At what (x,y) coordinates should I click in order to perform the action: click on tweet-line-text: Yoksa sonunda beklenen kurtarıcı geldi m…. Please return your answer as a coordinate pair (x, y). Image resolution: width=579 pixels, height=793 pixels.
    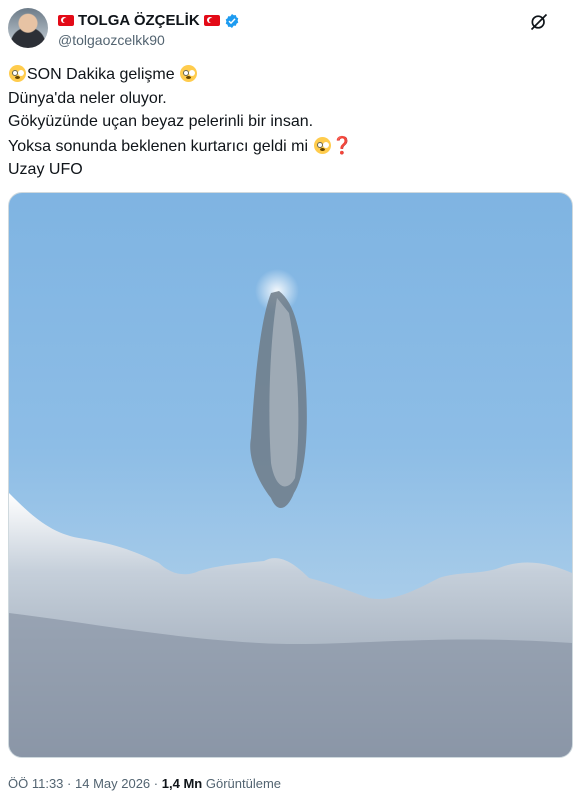
    Looking at the image, I should click on (158, 146).